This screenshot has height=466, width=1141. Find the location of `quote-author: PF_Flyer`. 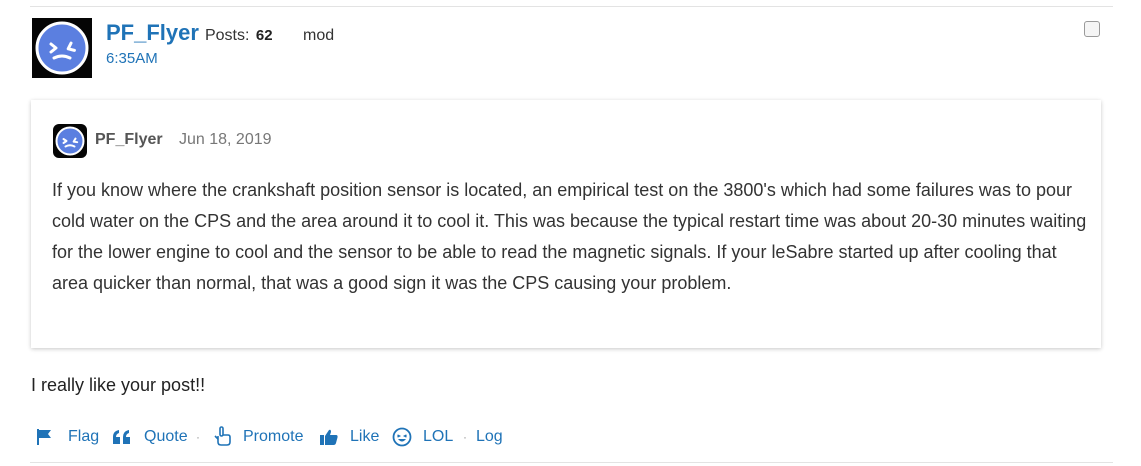

quote-author: PF_Flyer is located at coordinates (129, 140).